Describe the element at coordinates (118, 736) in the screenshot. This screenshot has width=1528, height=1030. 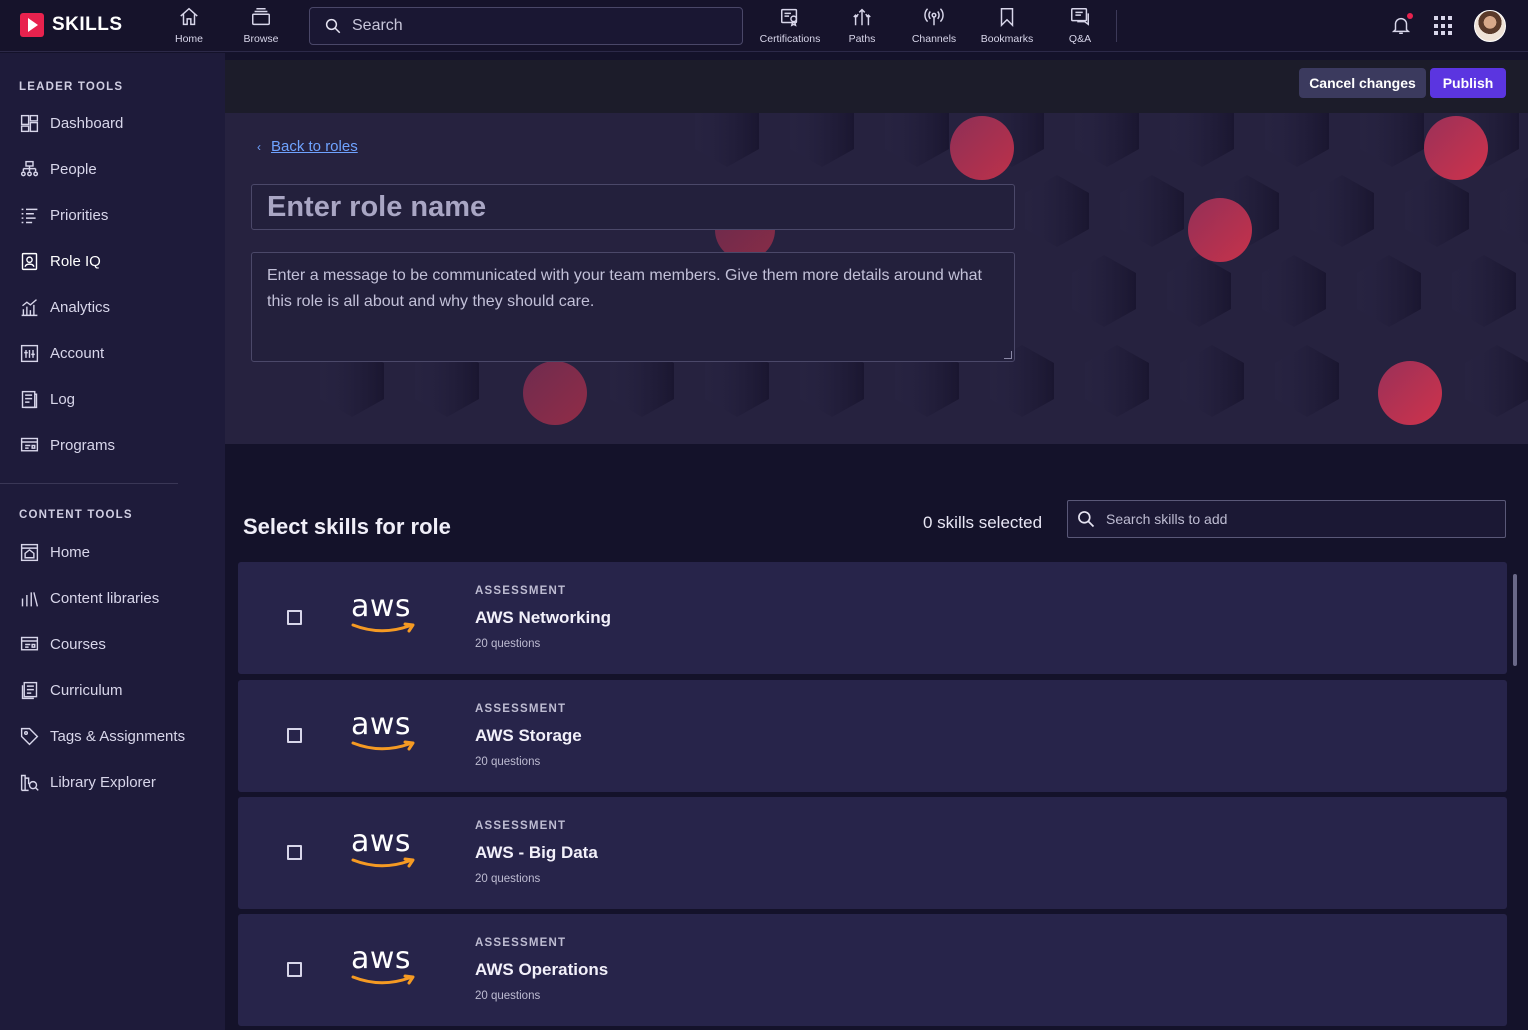
I see `sidebar-label: Tags & Assignments` at that location.